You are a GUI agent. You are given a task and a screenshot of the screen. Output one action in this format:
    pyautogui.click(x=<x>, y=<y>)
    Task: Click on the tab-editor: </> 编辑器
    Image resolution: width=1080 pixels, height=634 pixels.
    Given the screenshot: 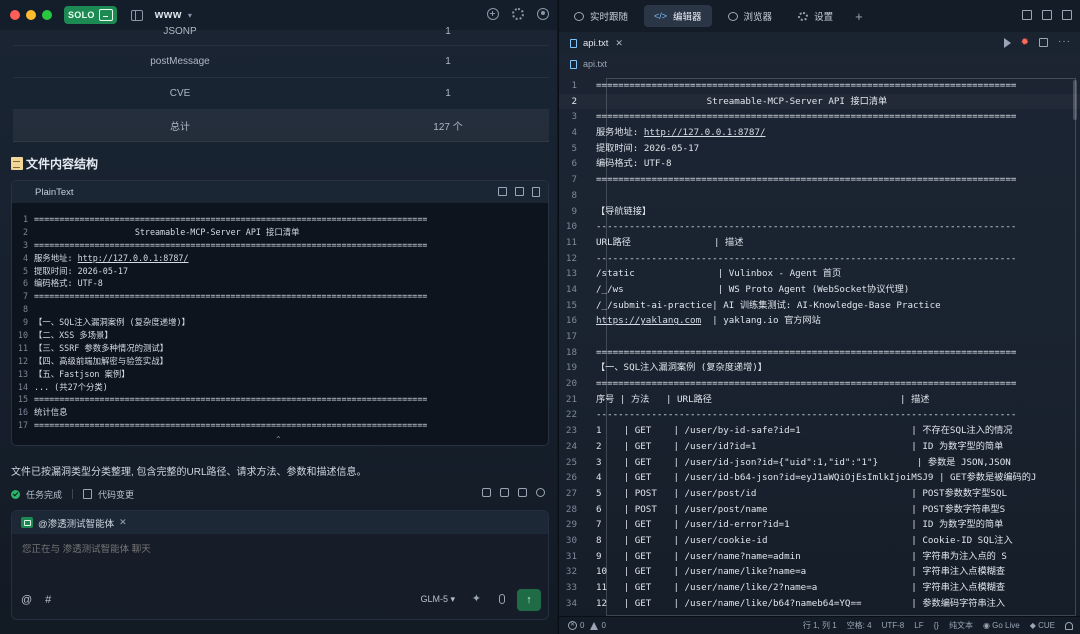 What is the action you would take?
    pyautogui.click(x=678, y=16)
    